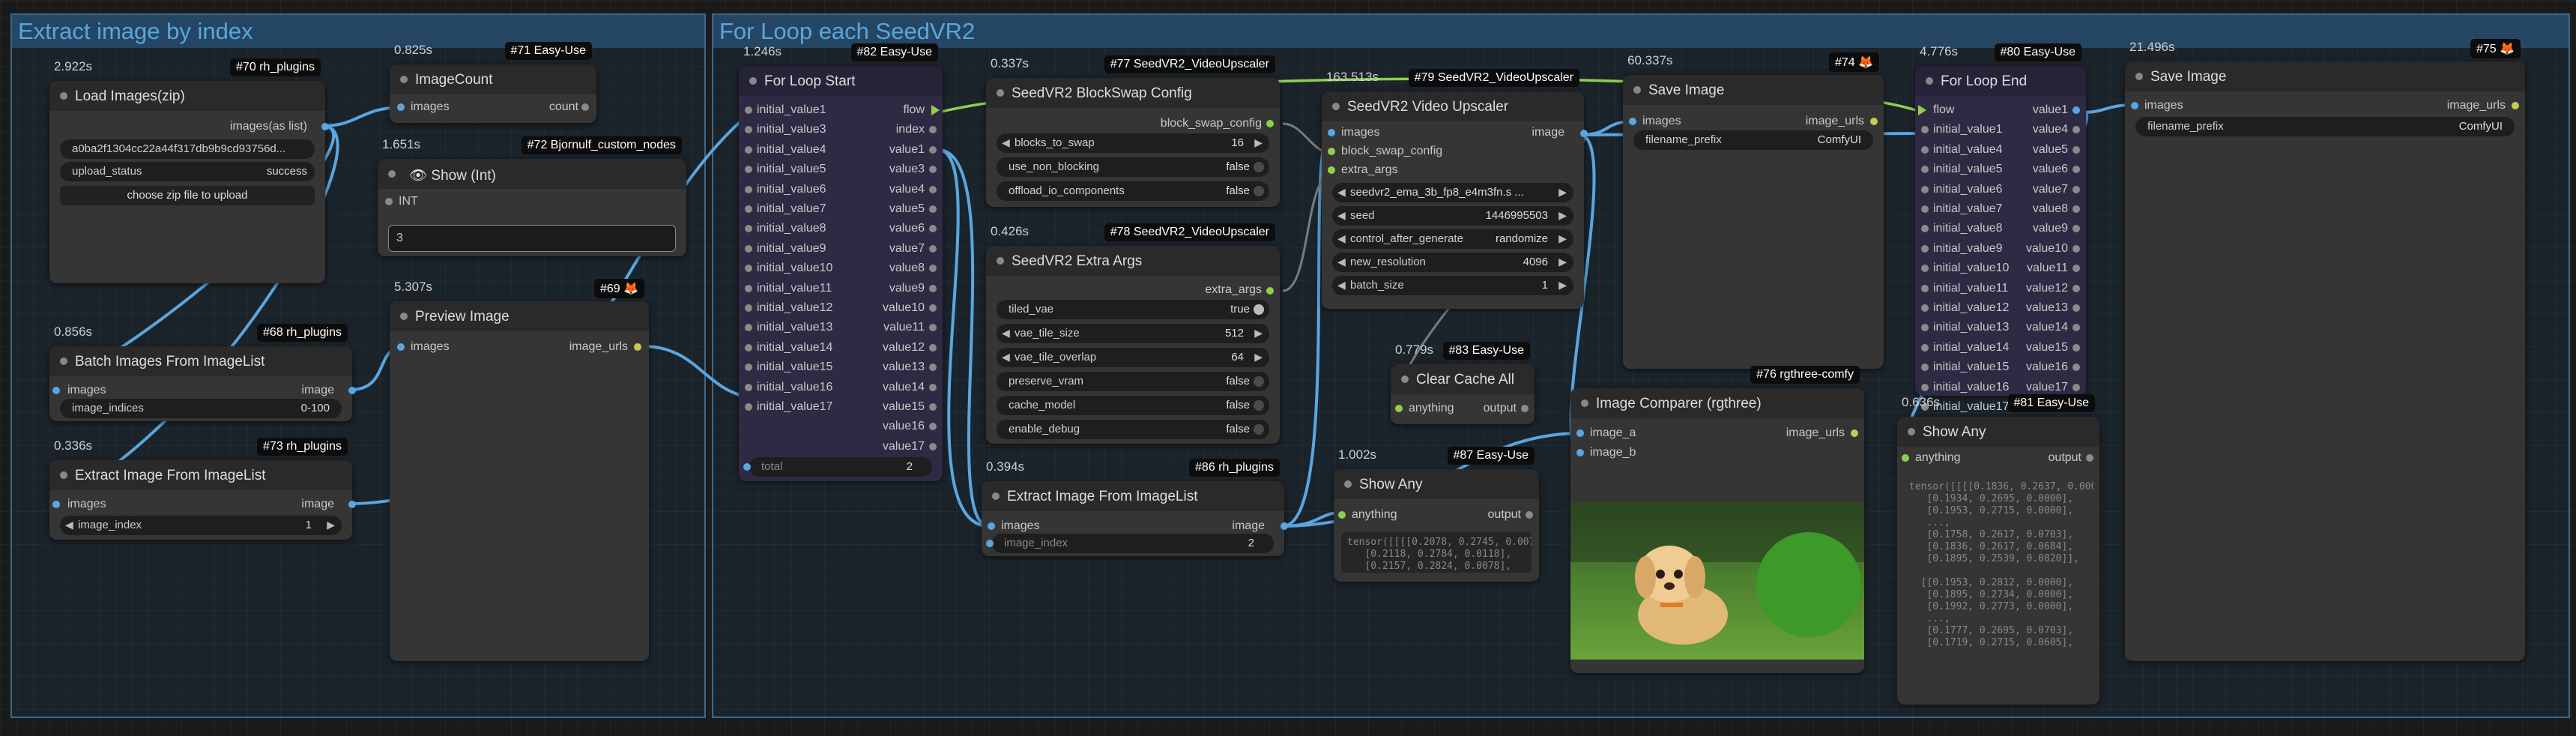 The width and height of the screenshot is (2576, 736). What do you see at coordinates (1133, 543) in the screenshot?
I see `image-index-field: image_index 2` at bounding box center [1133, 543].